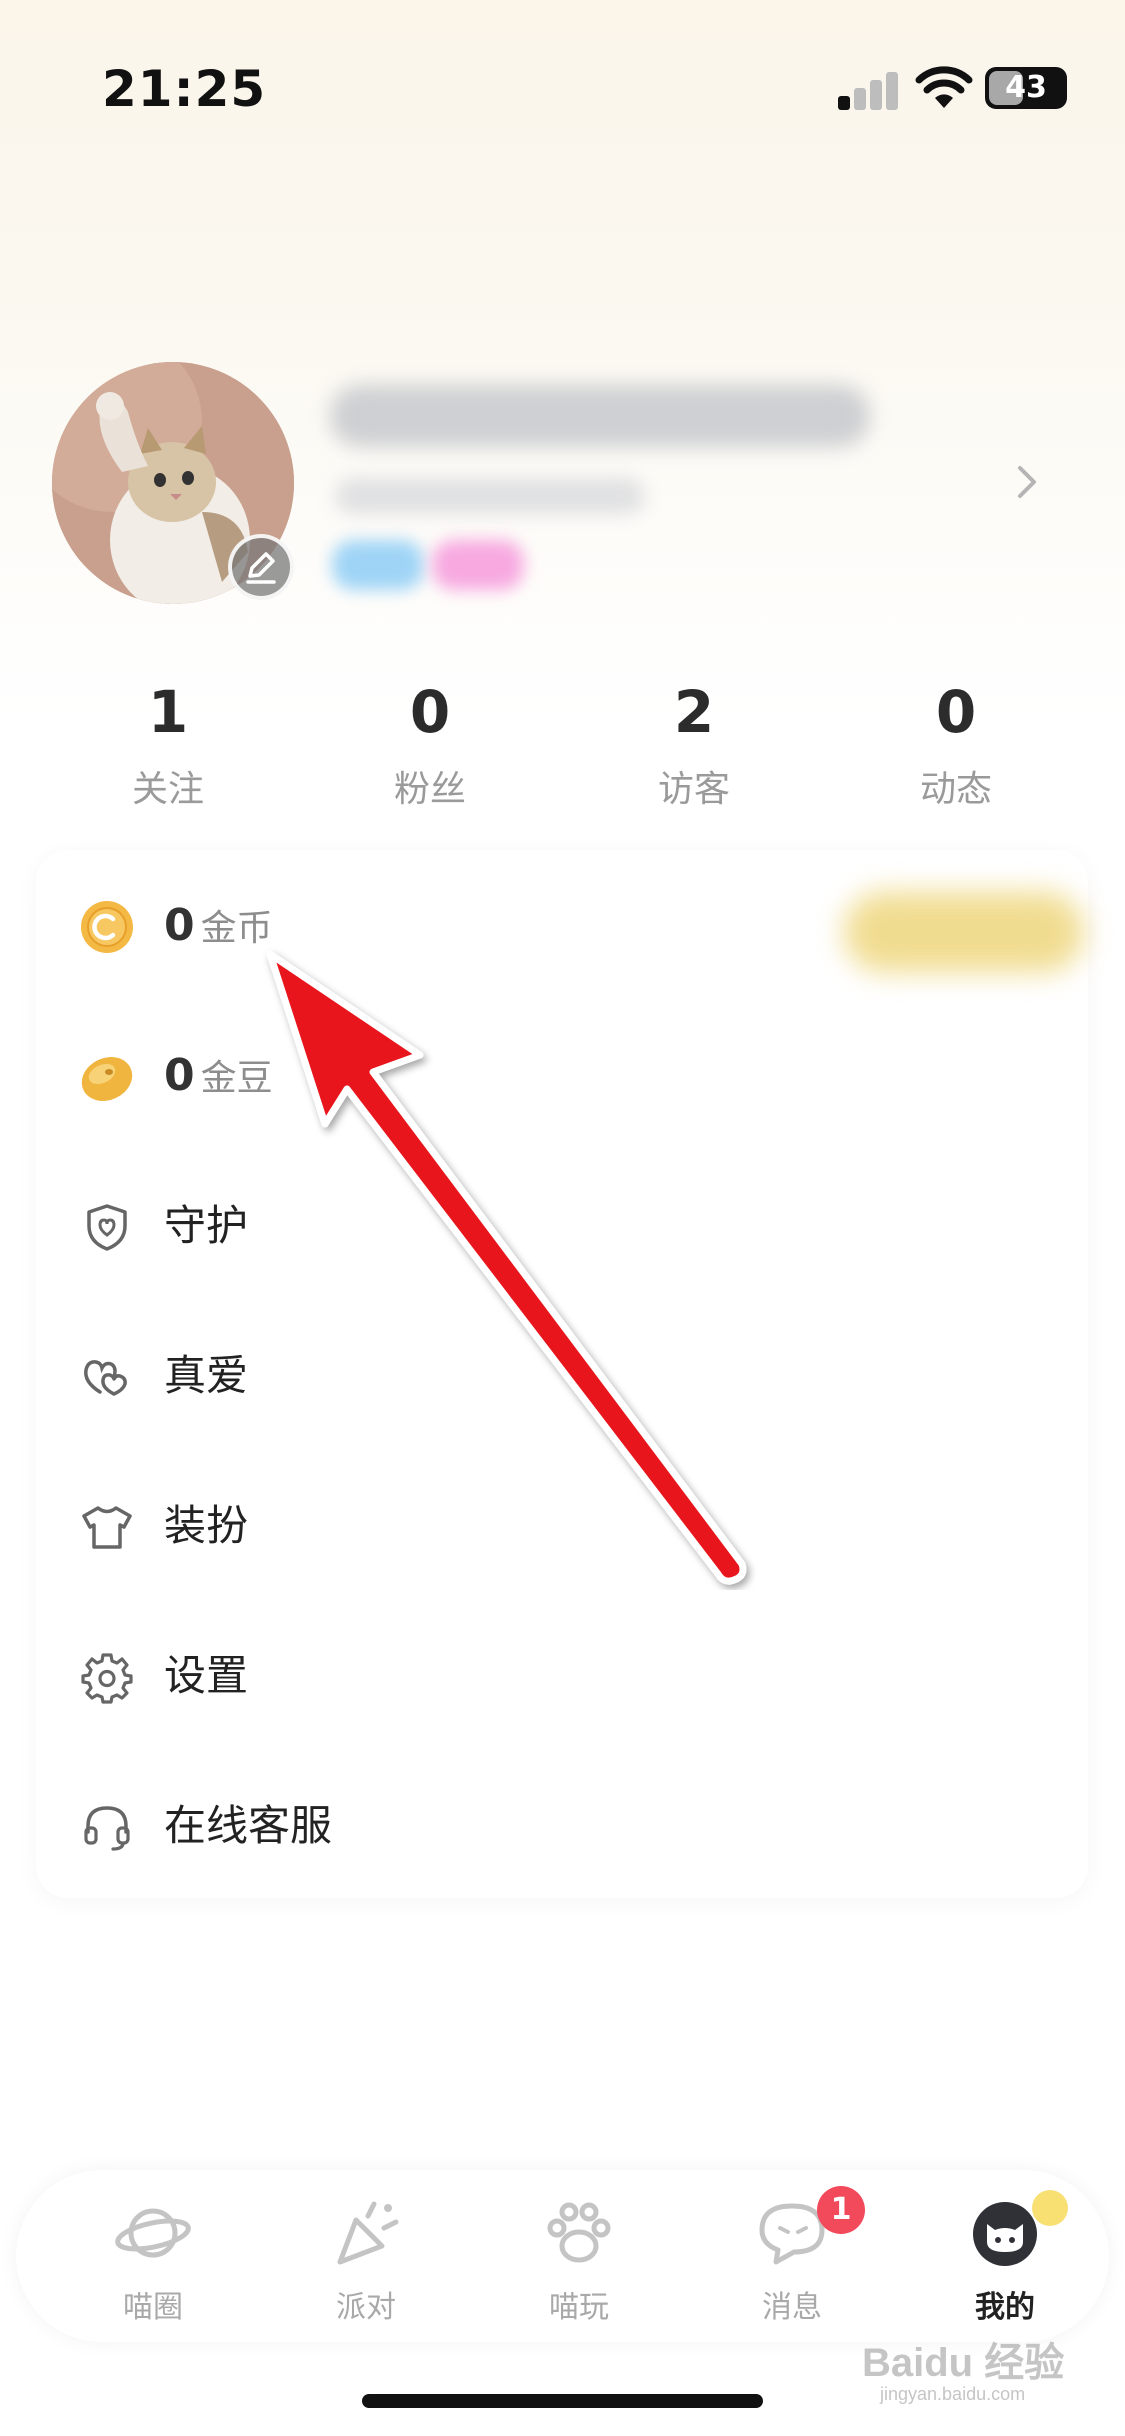  I want to click on tab-label: 喵圈, so click(153, 2307).